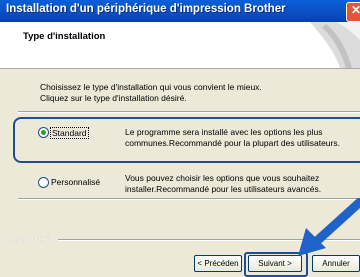 This screenshot has height=277, width=360. What do you see at coordinates (43, 182) in the screenshot?
I see `radio-custom` at bounding box center [43, 182].